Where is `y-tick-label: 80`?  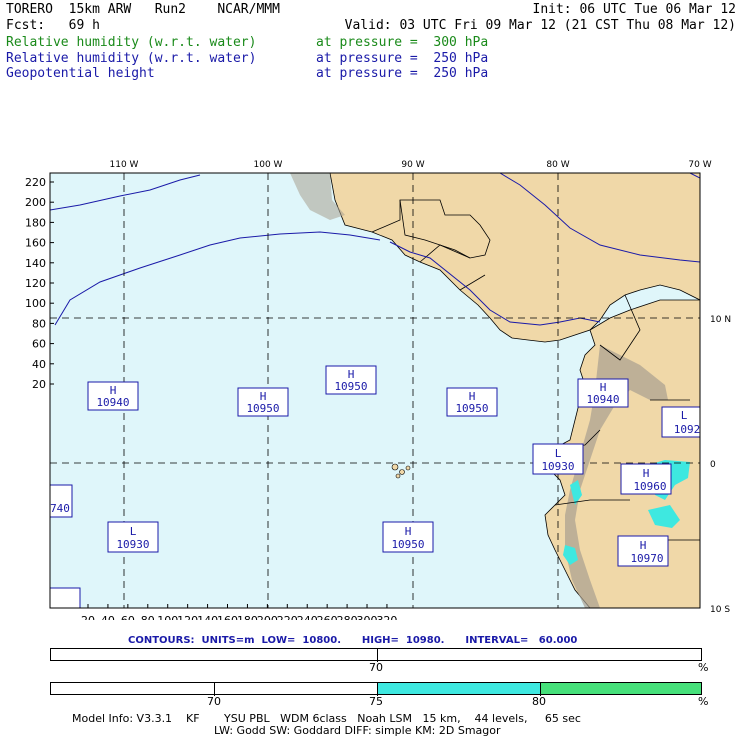
y-tick-label: 80 is located at coordinates (39, 323).